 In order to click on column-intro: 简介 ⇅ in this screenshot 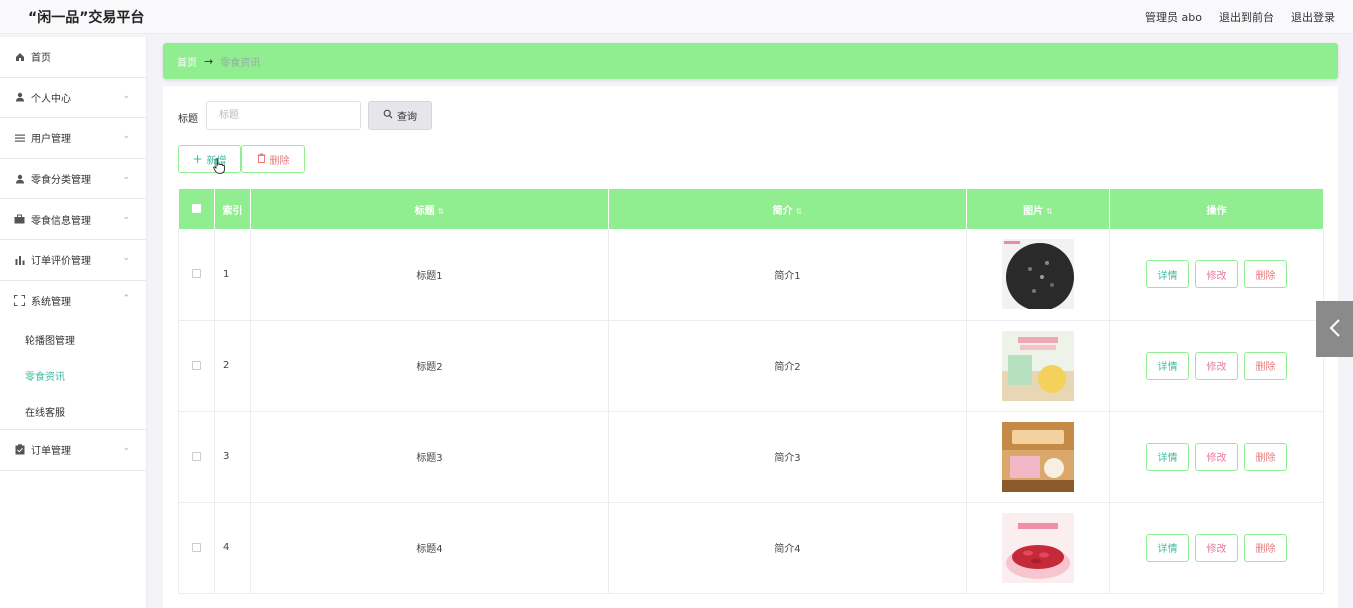, I will do `click(787, 209)`.